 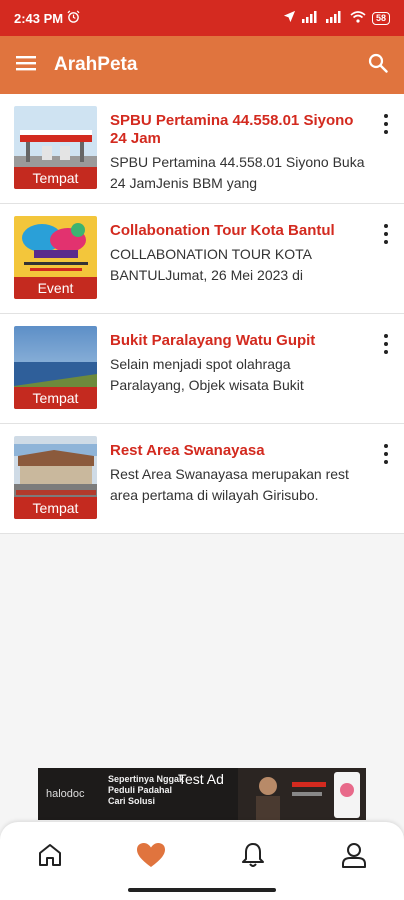 I want to click on ad-brand: halodoc, so click(x=65, y=794).